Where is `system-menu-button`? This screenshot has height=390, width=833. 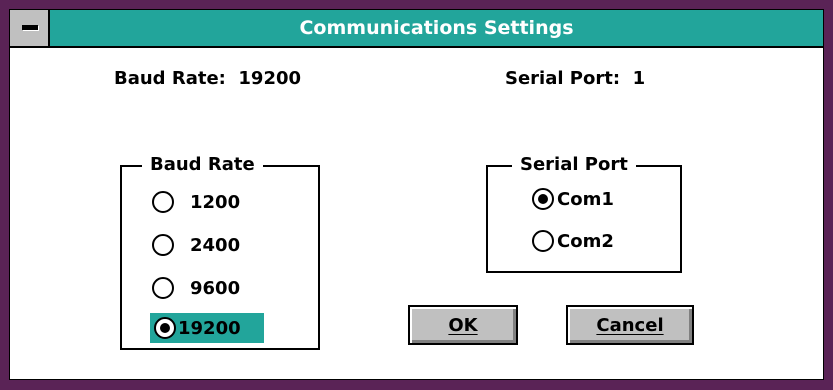
system-menu-button is located at coordinates (30, 28).